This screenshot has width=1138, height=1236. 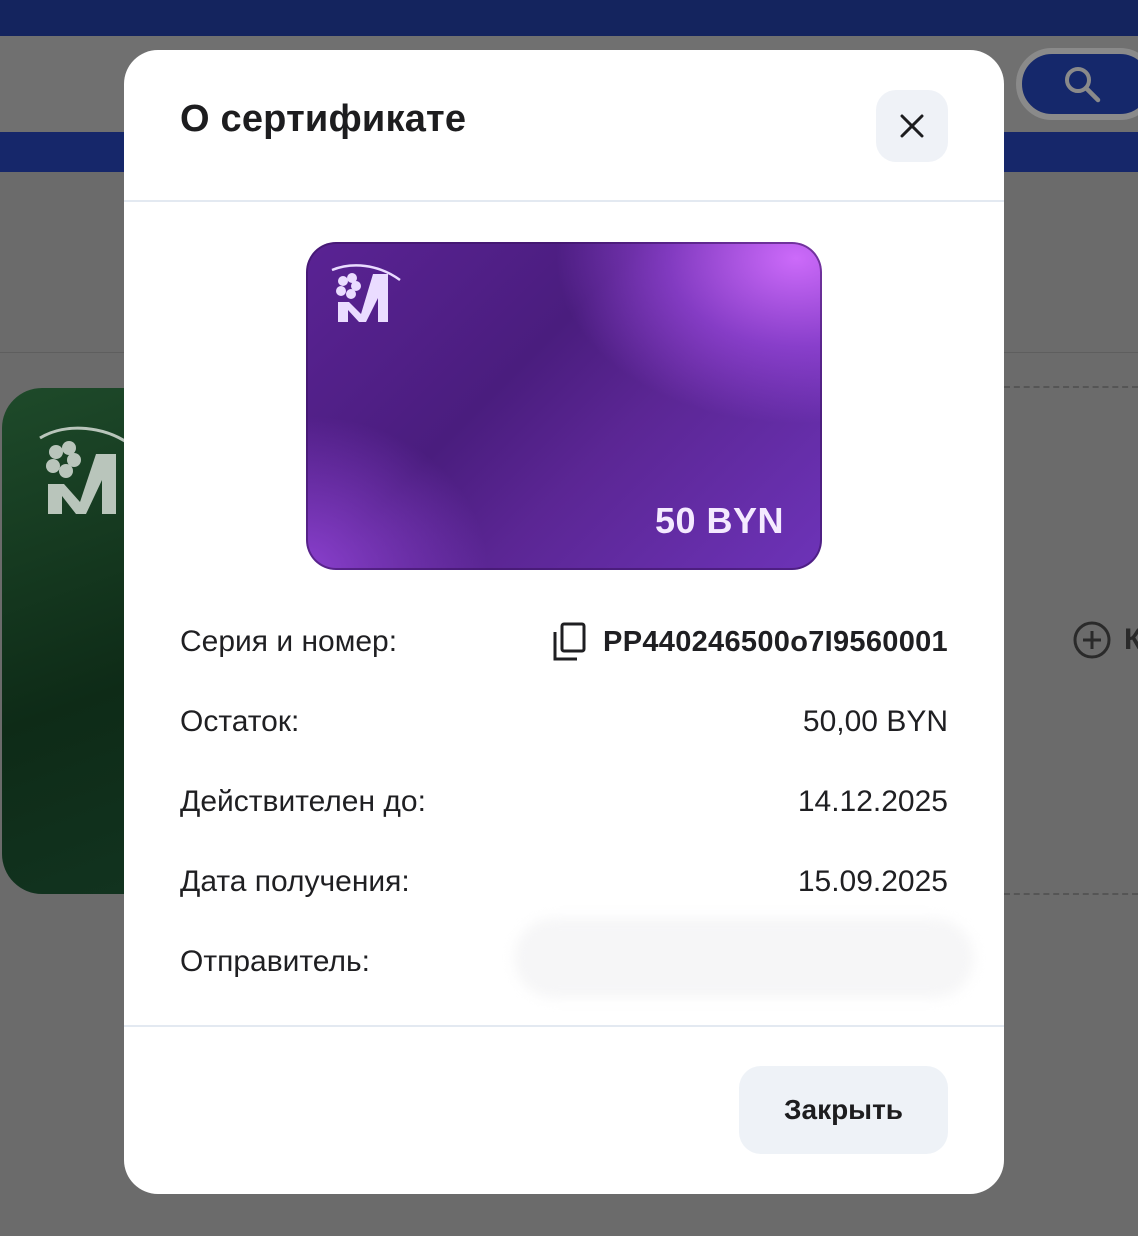 I want to click on footer-divider, so click(x=564, y=1026).